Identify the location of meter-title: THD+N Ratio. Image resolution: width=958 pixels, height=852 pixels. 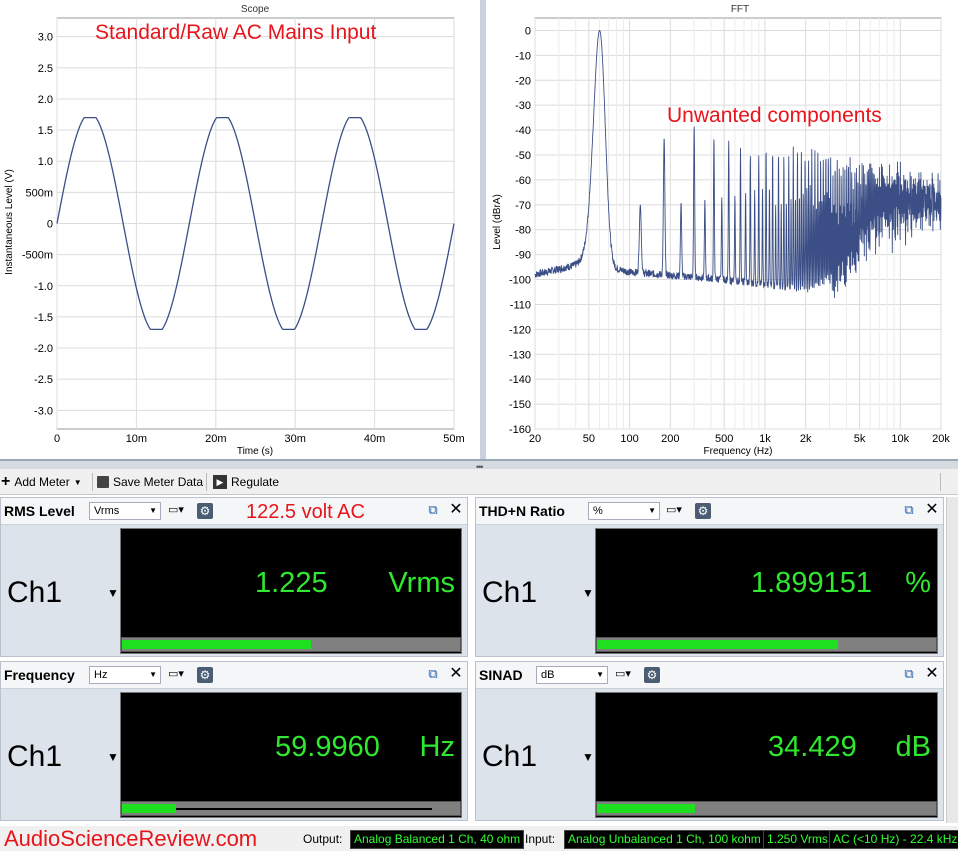
(522, 511).